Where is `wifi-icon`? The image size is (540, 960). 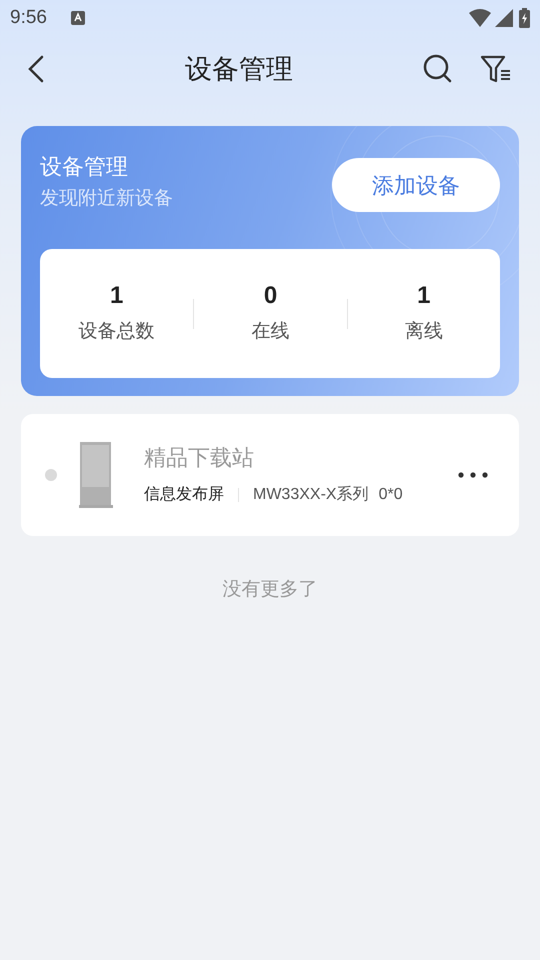 wifi-icon is located at coordinates (480, 18).